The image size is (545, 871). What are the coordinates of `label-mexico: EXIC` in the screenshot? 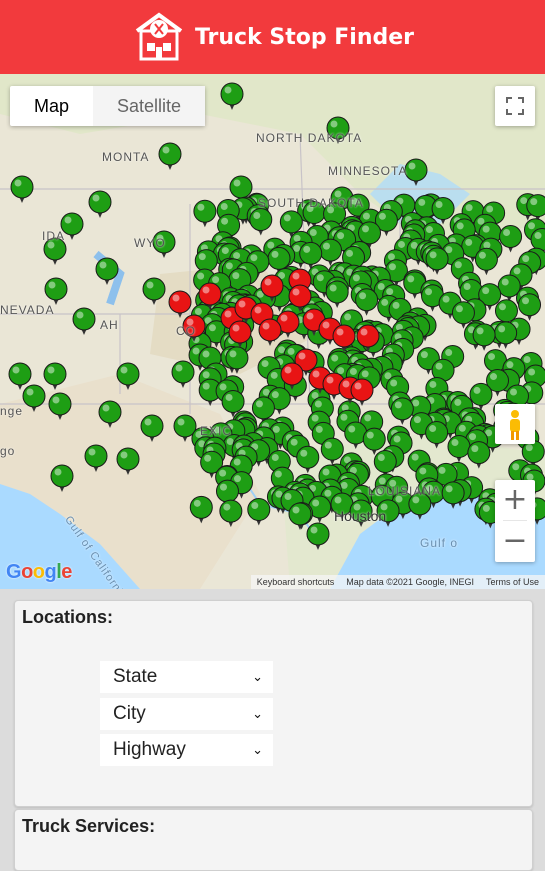 It's located at (216, 431).